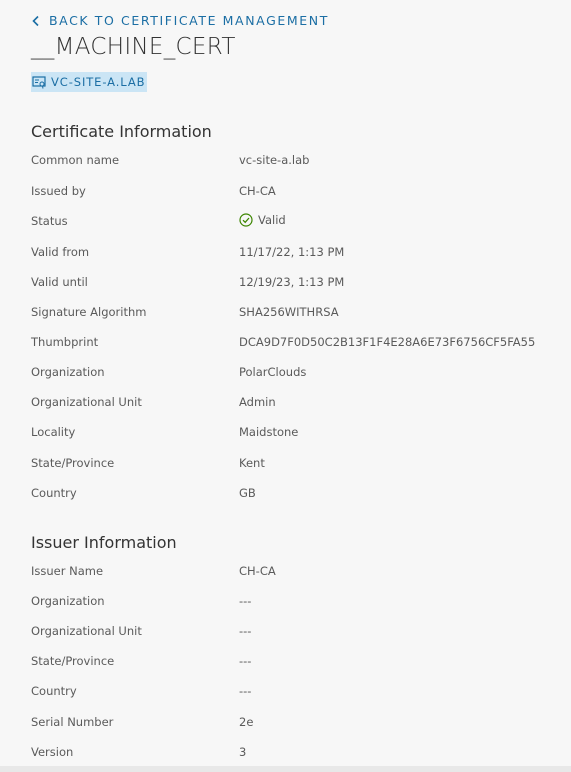 The width and height of the screenshot is (571, 772). Describe the element at coordinates (243, 752) in the screenshot. I see `issuer-value-version: 3` at that location.